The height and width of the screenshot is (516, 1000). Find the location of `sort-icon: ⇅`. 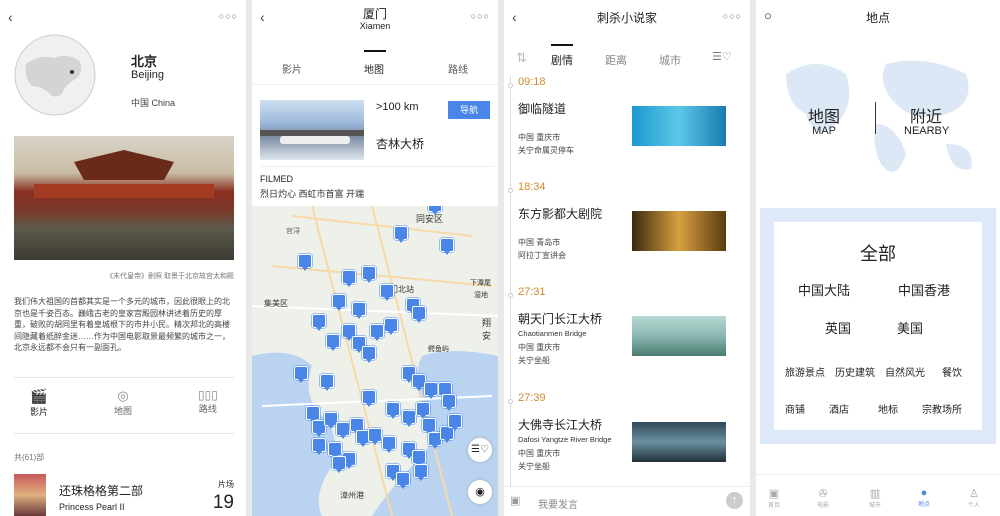

sort-icon: ⇅ is located at coordinates (521, 58).